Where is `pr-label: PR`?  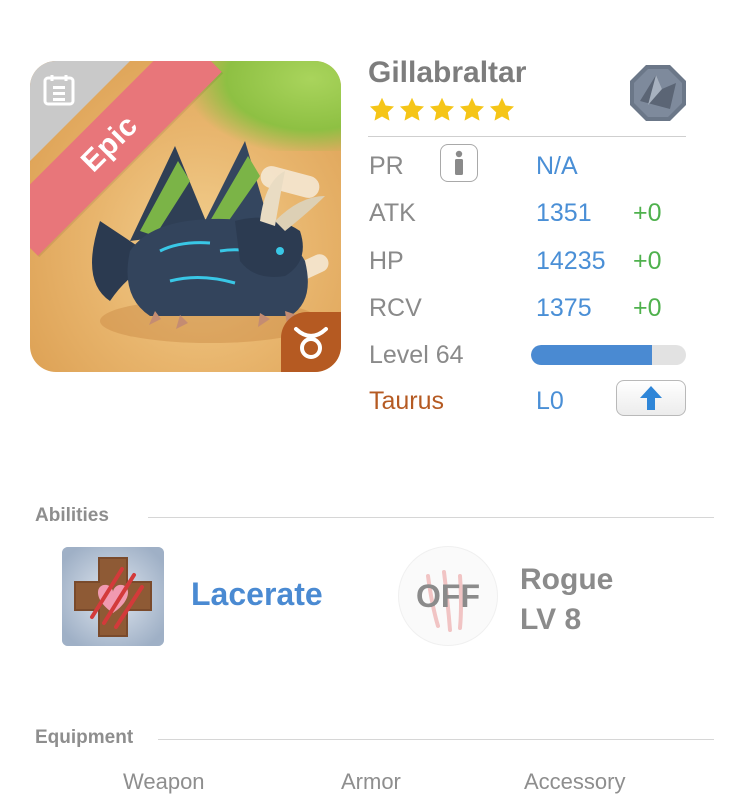 pr-label: PR is located at coordinates (386, 166).